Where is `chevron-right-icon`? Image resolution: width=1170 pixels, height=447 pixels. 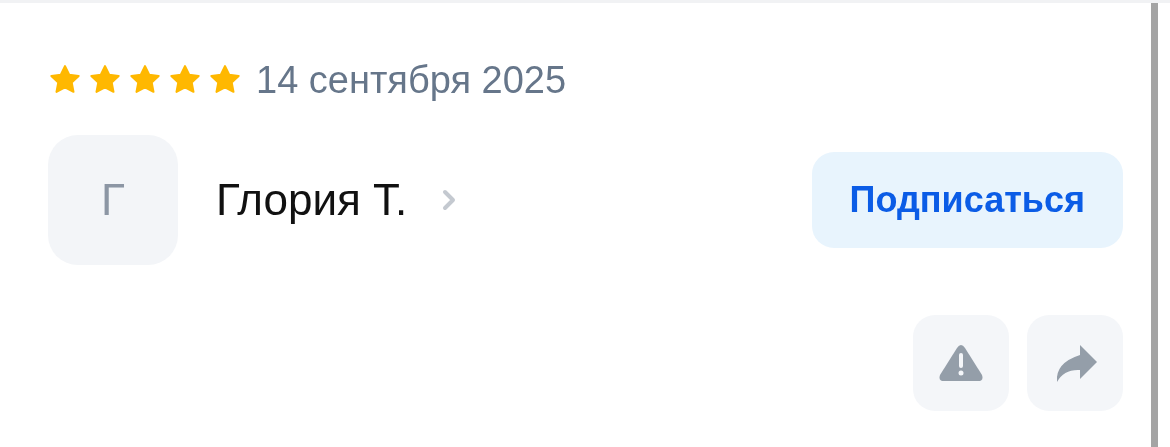 chevron-right-icon is located at coordinates (449, 200).